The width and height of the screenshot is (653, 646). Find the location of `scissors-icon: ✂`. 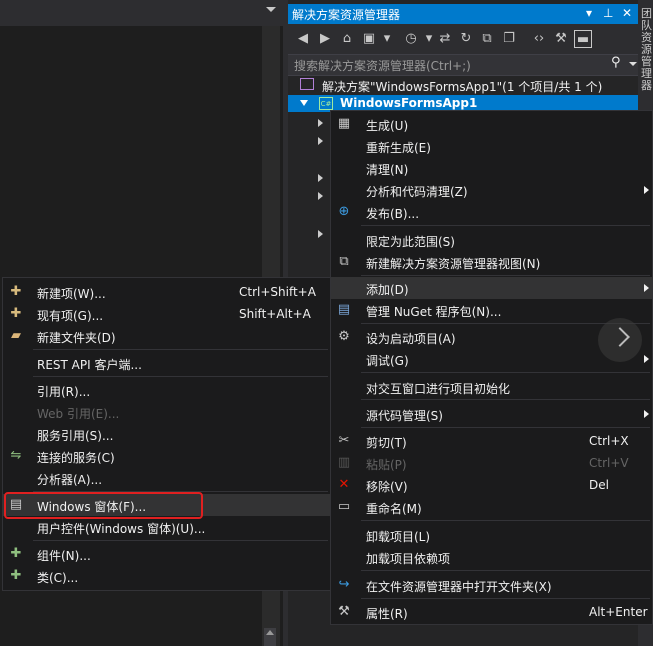

scissors-icon: ✂ is located at coordinates (344, 440).